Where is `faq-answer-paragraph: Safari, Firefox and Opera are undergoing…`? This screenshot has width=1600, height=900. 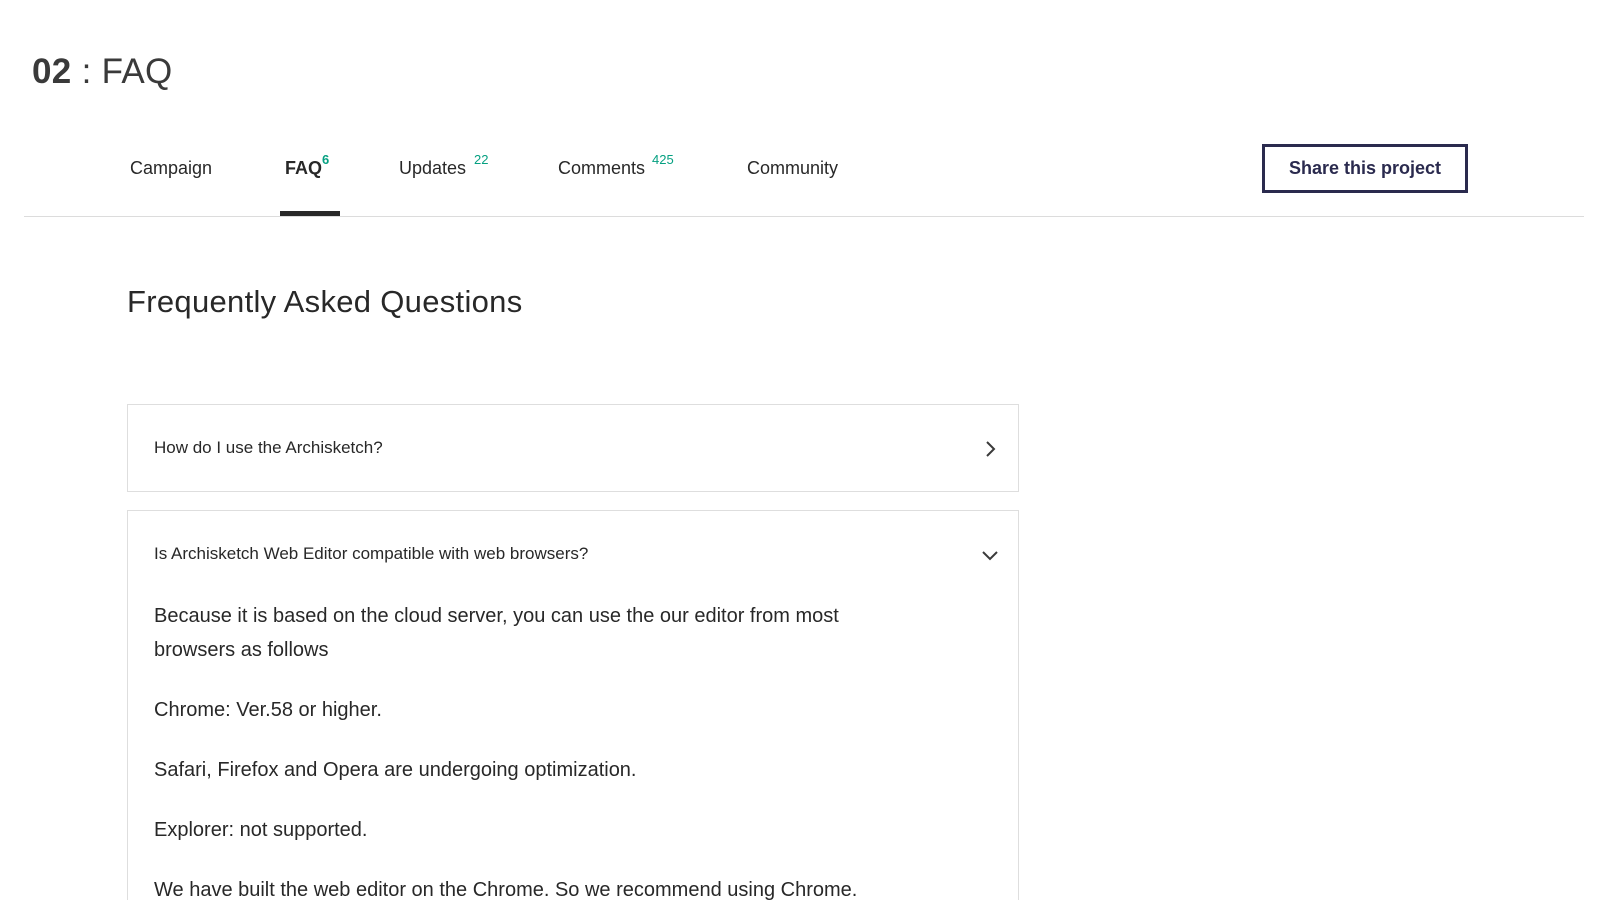 faq-answer-paragraph: Safari, Firefox and Opera are undergoing… is located at coordinates (395, 770).